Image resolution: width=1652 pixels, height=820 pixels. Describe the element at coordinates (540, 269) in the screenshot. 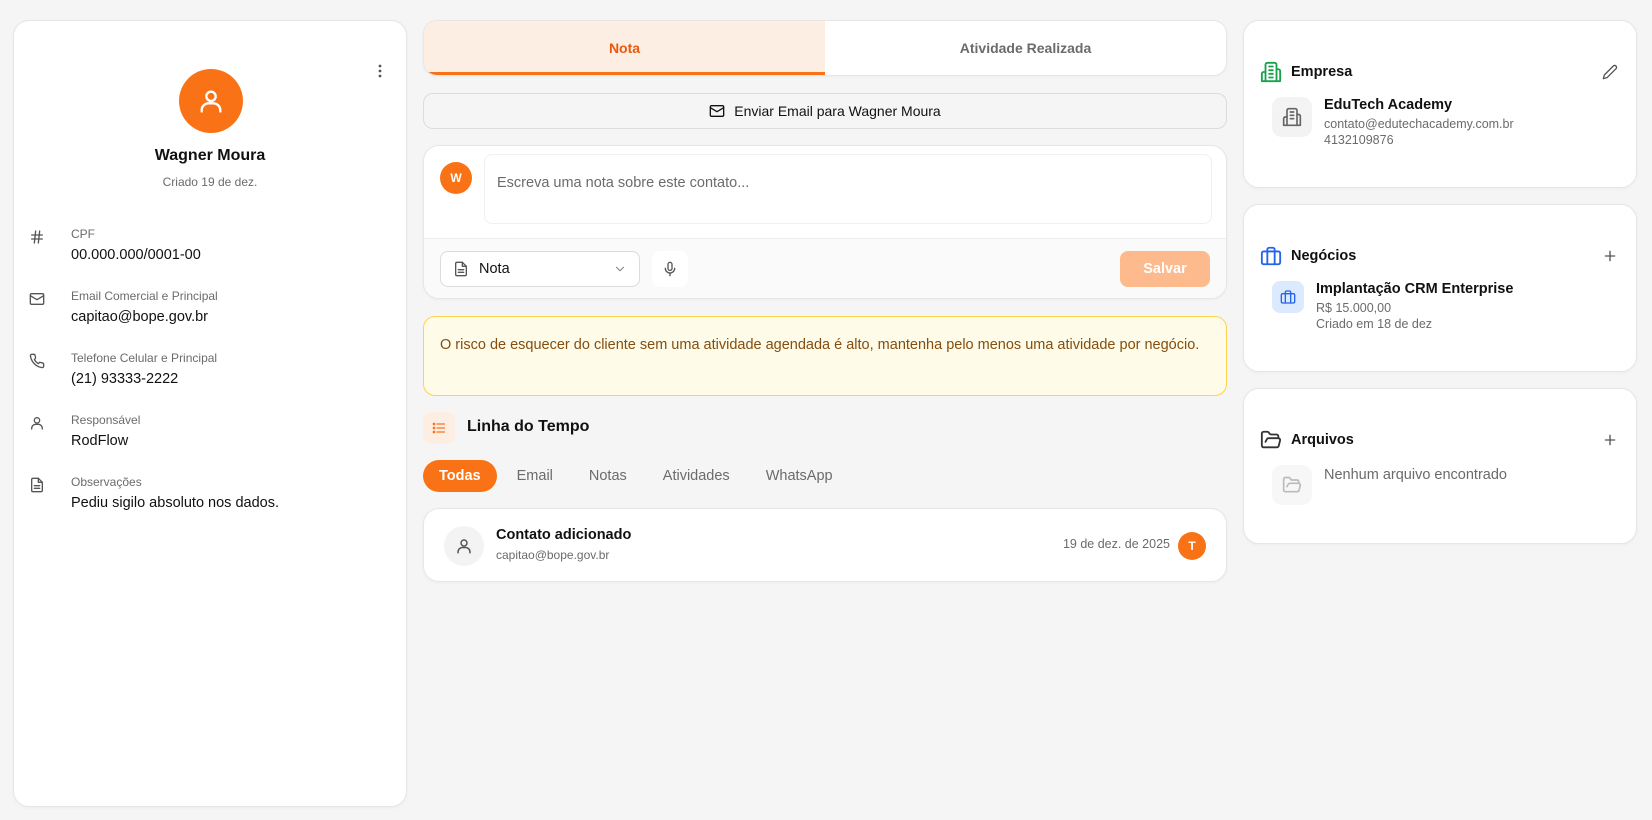

I see `note-type-select: Nota` at that location.